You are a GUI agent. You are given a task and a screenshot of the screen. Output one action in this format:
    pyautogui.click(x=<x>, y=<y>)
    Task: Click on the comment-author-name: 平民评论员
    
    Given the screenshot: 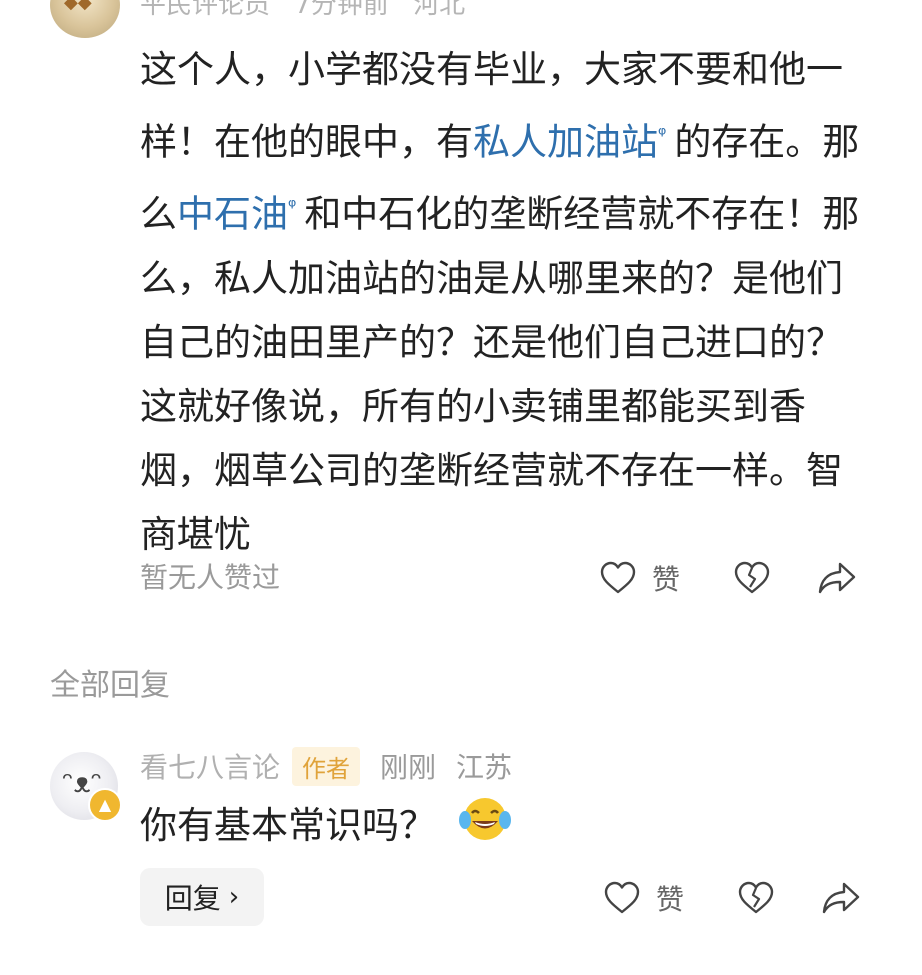 What is the action you would take?
    pyautogui.click(x=205, y=10)
    